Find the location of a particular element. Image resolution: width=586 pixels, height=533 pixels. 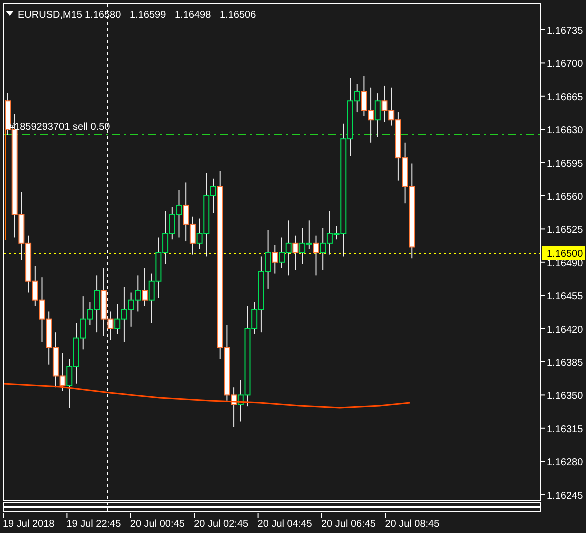

time-label: 20 Jul 04:45 is located at coordinates (285, 524).